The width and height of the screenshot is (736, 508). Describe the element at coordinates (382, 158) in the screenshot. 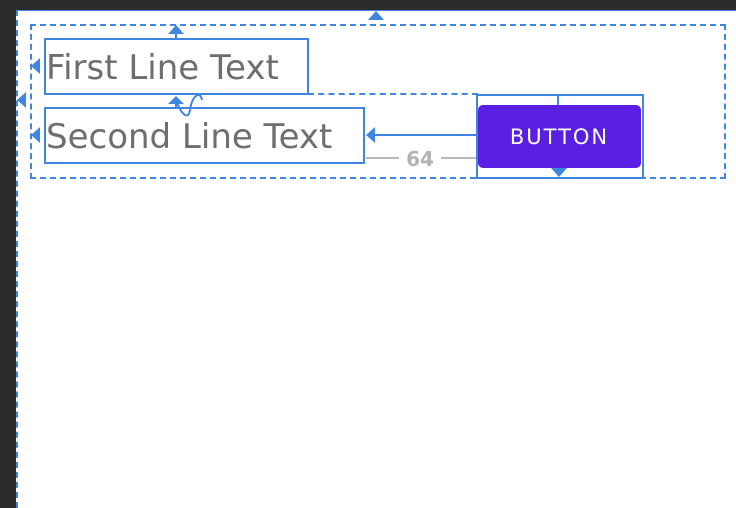

I see `margin-dimension-line-left` at that location.